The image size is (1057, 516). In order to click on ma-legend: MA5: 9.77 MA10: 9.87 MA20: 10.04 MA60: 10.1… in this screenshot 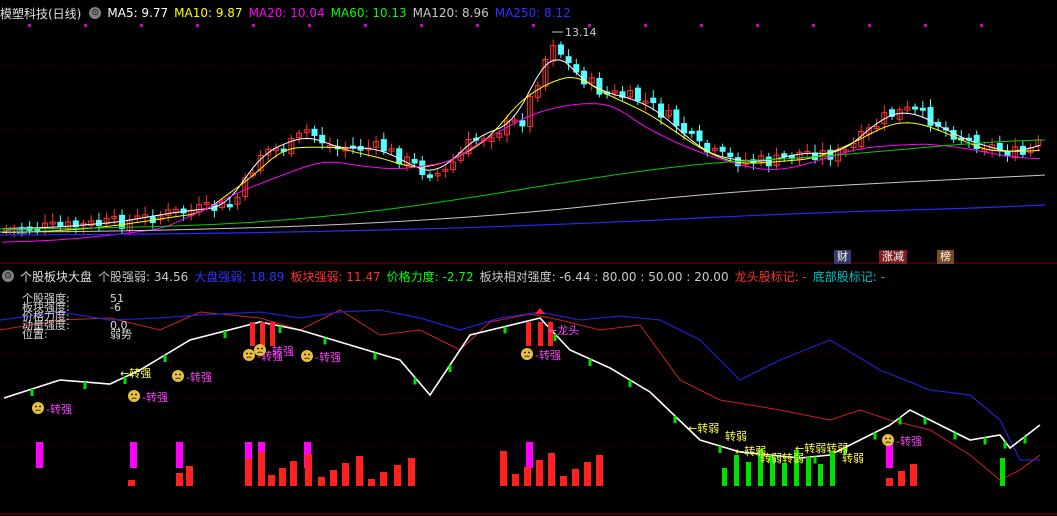, I will do `click(341, 13)`.